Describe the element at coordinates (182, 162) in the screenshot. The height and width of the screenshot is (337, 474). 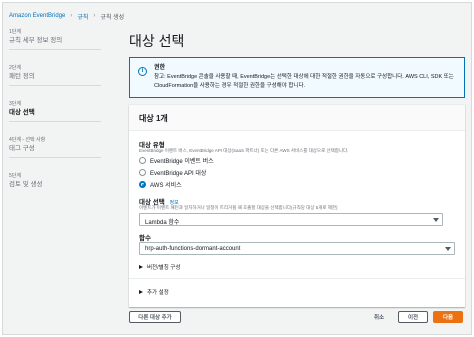
I see `radio-label: EventBridge 이벤트 버스` at that location.